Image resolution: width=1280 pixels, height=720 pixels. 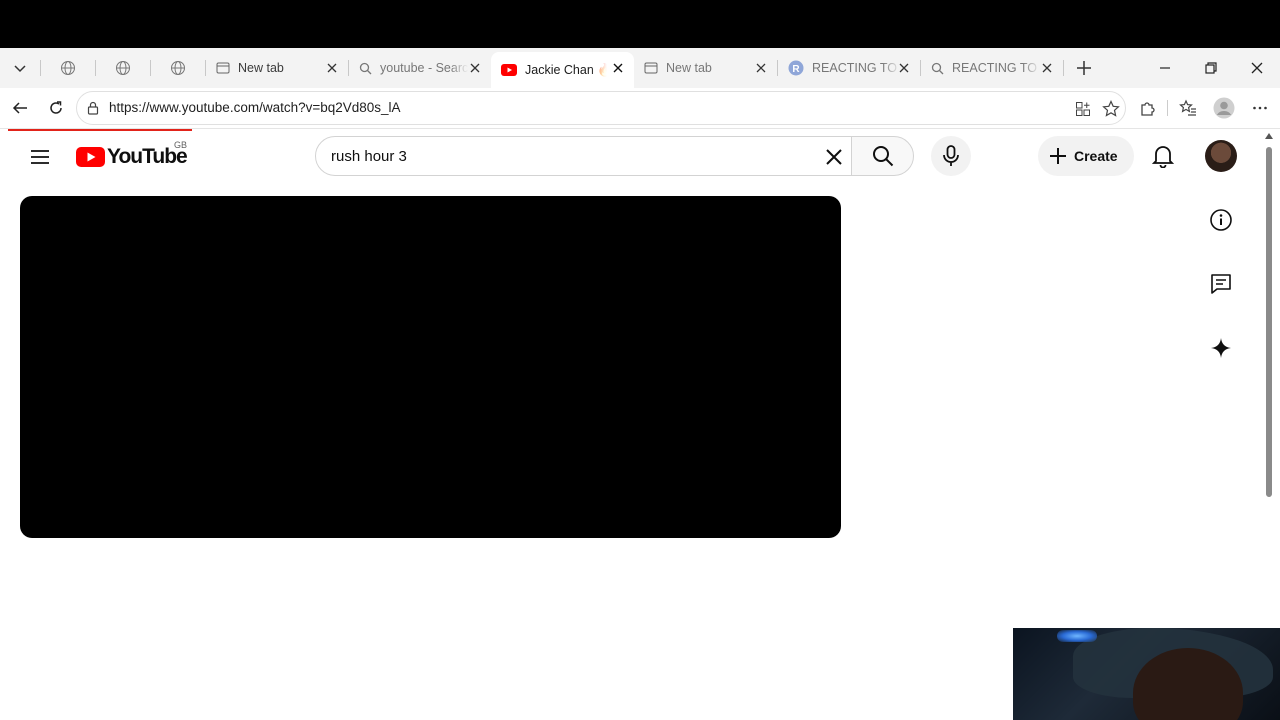 I want to click on tab-new-tab-1: New tab, so click(x=277, y=68).